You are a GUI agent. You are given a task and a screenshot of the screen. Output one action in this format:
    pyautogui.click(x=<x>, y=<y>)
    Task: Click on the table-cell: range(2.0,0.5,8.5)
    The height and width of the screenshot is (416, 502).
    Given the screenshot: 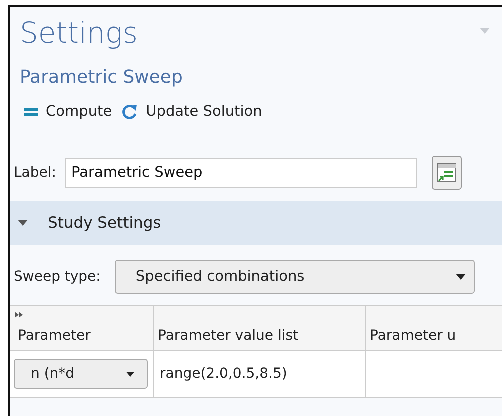 What is the action you would take?
    pyautogui.click(x=260, y=374)
    